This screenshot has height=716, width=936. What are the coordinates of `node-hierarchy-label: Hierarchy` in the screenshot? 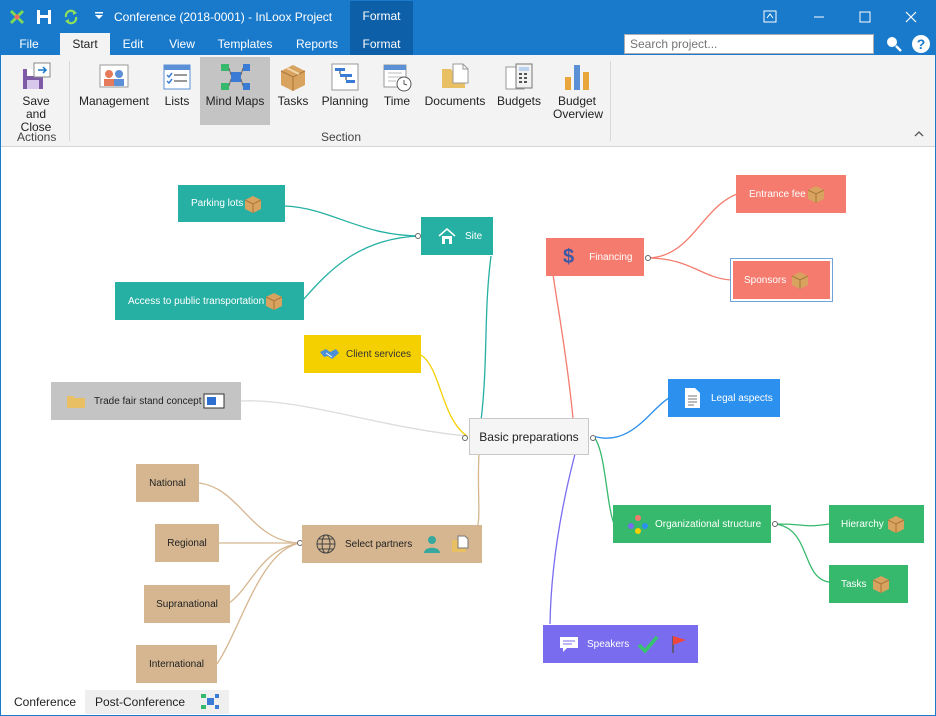 It's located at (862, 524).